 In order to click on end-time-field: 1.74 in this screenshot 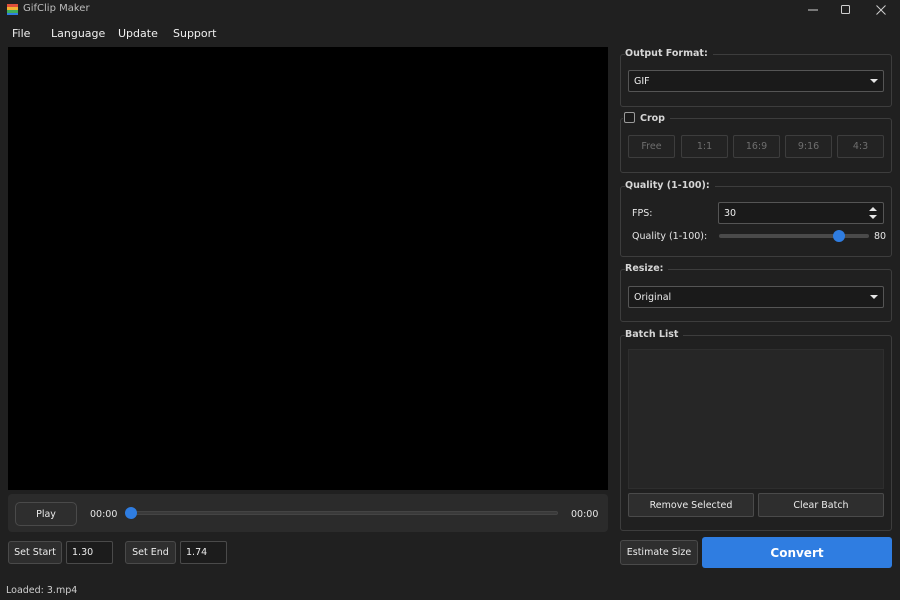, I will do `click(203, 552)`.